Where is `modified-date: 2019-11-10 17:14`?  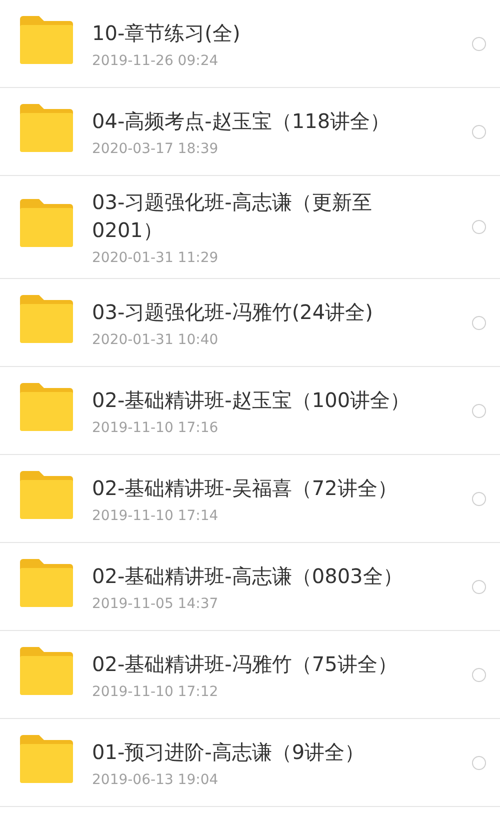 modified-date: 2019-11-10 17:14 is located at coordinates (156, 516).